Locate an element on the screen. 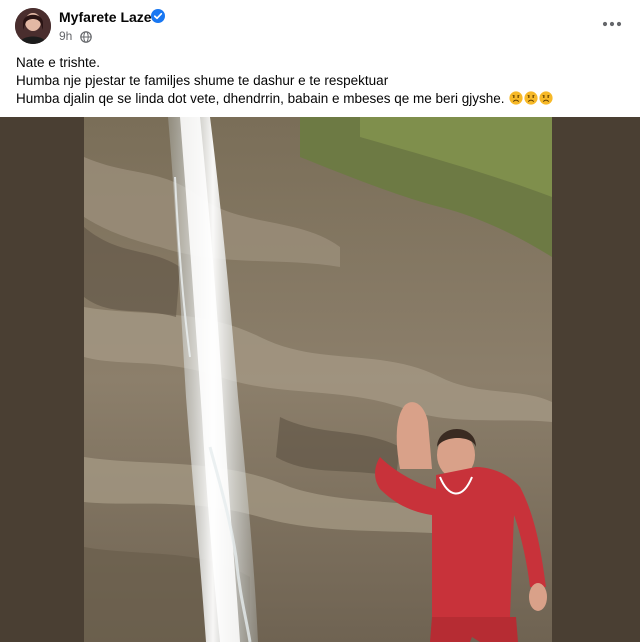 The height and width of the screenshot is (642, 640). emoji-row is located at coordinates (530, 98).